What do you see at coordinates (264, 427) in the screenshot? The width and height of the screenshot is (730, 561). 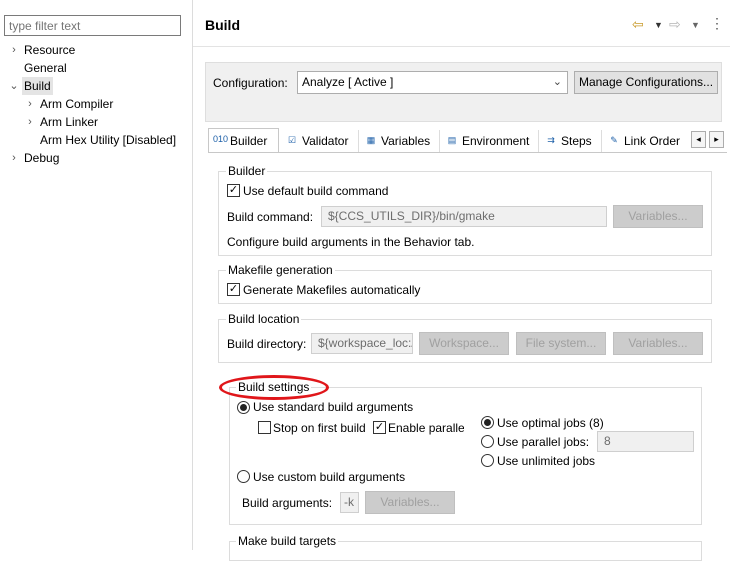 I see `stop-on-first-build-checkbox` at bounding box center [264, 427].